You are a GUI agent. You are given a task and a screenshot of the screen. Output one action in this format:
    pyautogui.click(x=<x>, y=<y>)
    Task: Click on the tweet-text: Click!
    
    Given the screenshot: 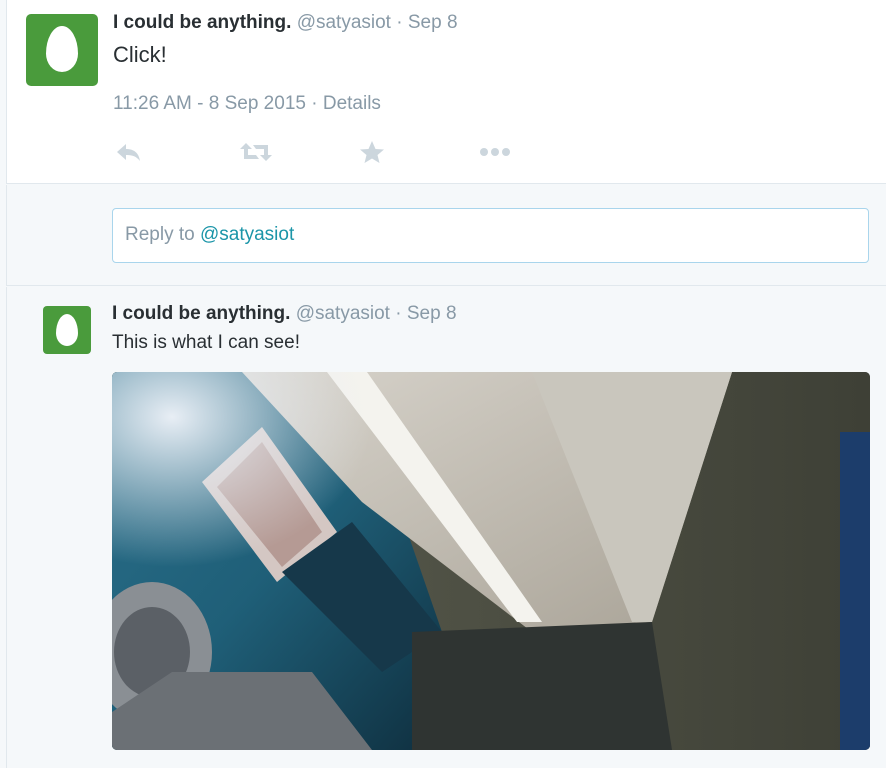 What is the action you would take?
    pyautogui.click(x=140, y=54)
    